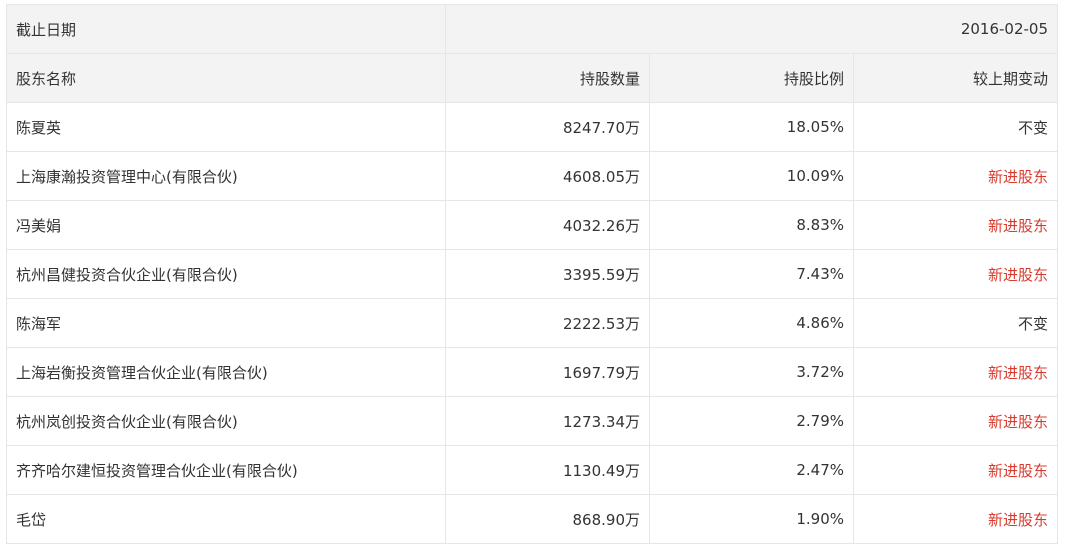  Describe the element at coordinates (226, 29) in the screenshot. I see `cutoff-date-label: 截止日期` at that location.